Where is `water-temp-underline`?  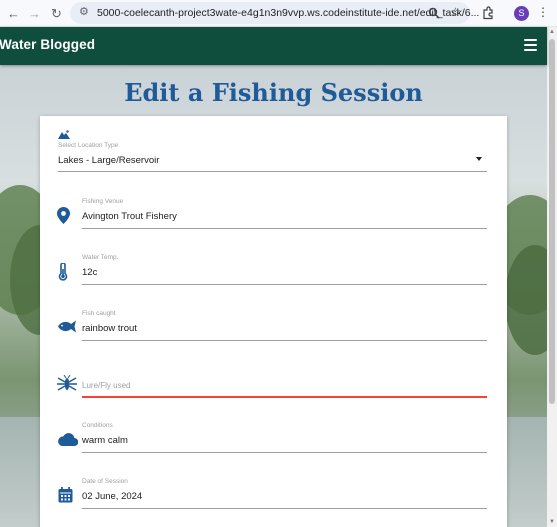 water-temp-underline is located at coordinates (284, 284).